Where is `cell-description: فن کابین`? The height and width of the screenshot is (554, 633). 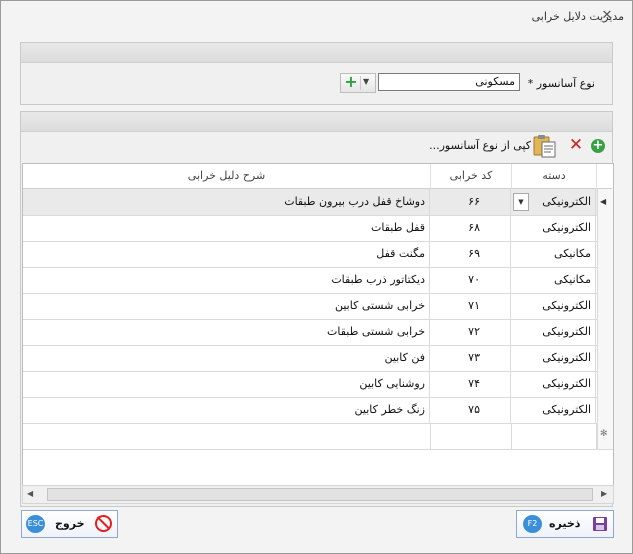
cell-description: فن کابین is located at coordinates (226, 358).